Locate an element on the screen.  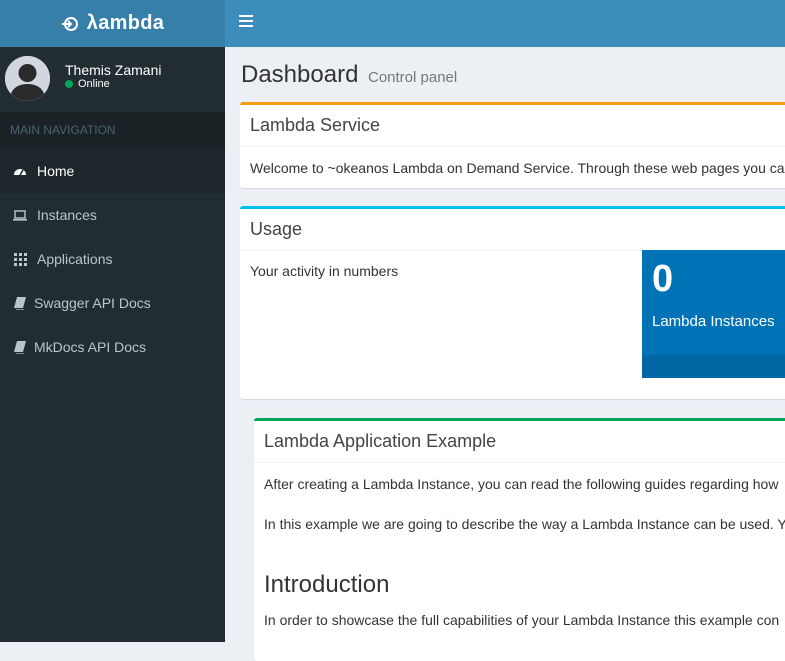
stat-value: 0 is located at coordinates (663, 279).